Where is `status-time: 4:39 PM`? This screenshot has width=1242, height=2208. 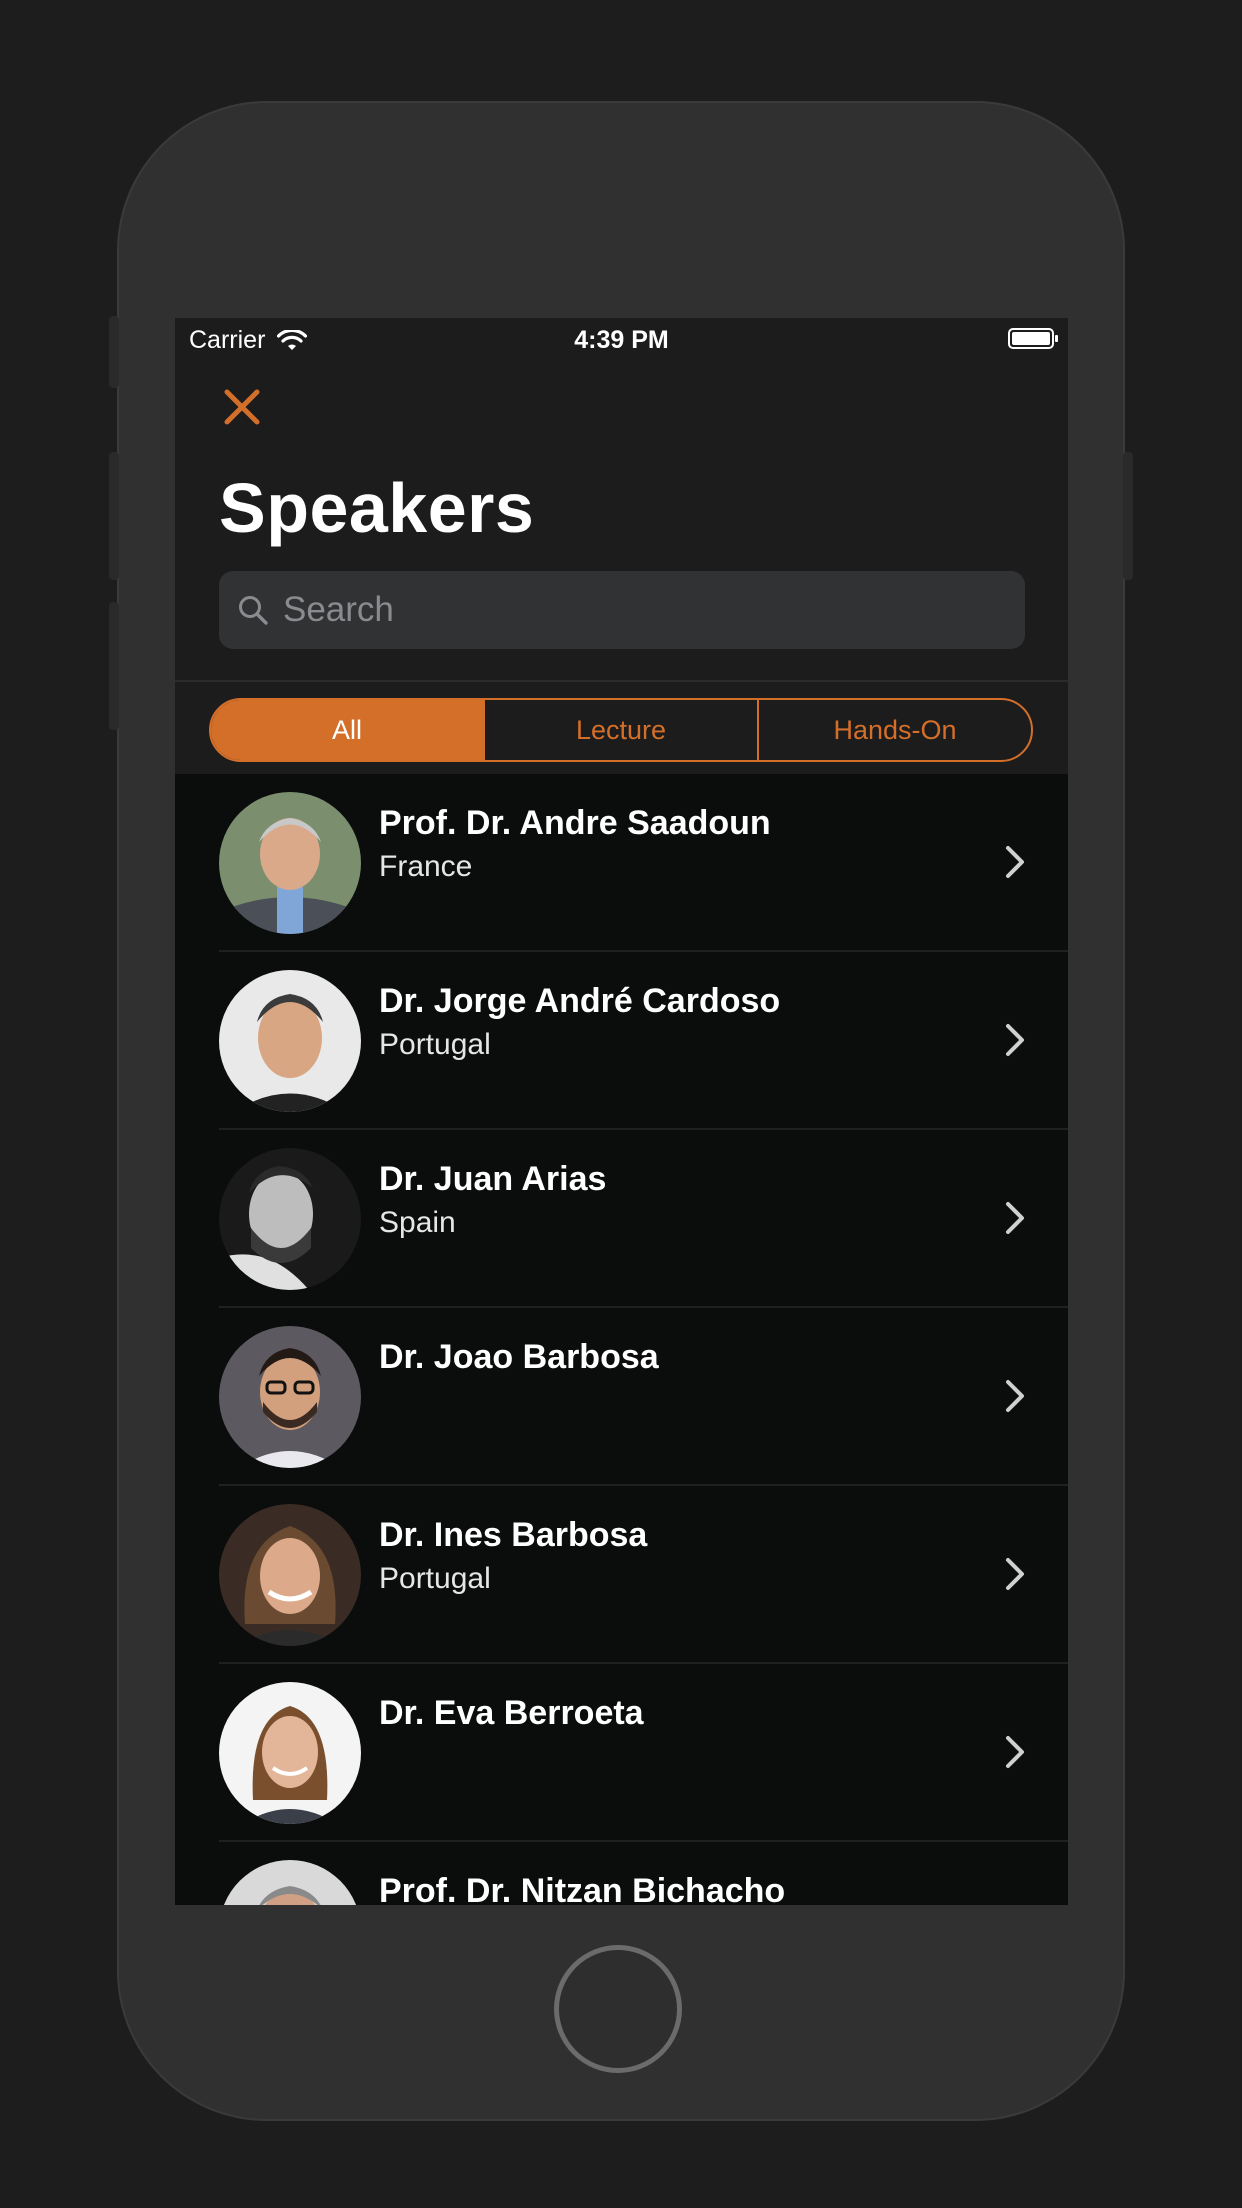 status-time: 4:39 PM is located at coordinates (621, 340).